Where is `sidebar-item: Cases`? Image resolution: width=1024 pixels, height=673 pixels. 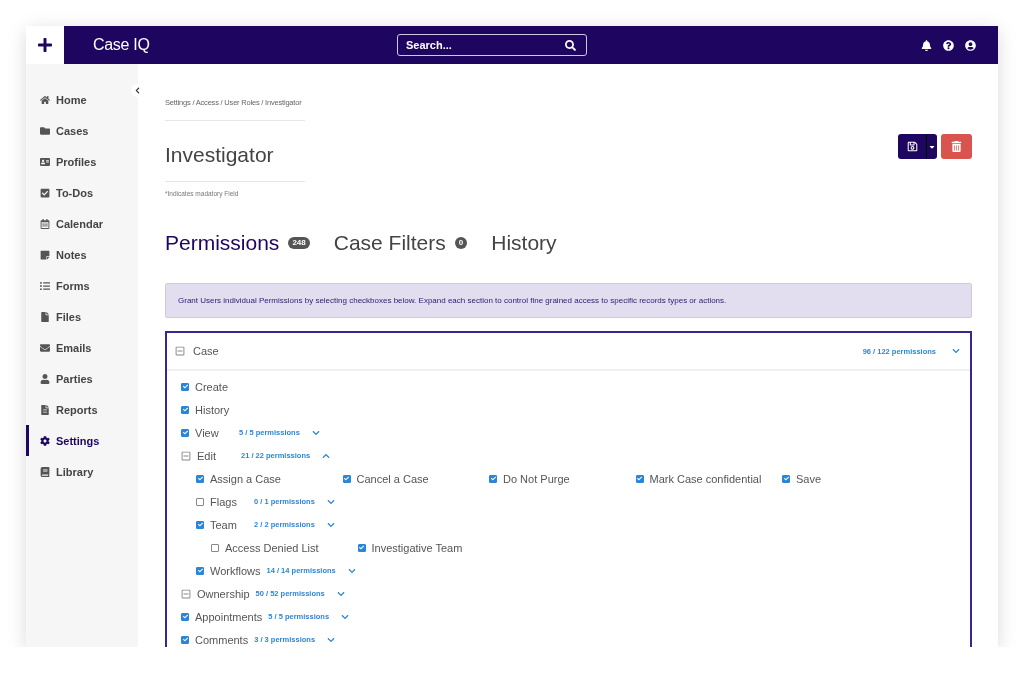
sidebar-item: Cases is located at coordinates (82, 130).